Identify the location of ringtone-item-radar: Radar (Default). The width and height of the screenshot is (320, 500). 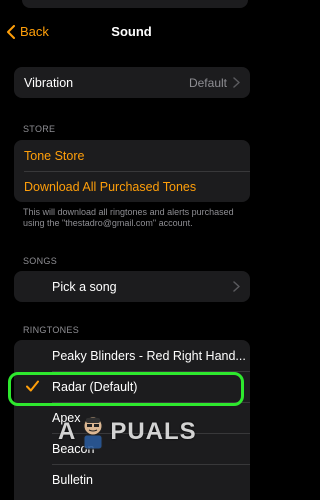
(132, 386).